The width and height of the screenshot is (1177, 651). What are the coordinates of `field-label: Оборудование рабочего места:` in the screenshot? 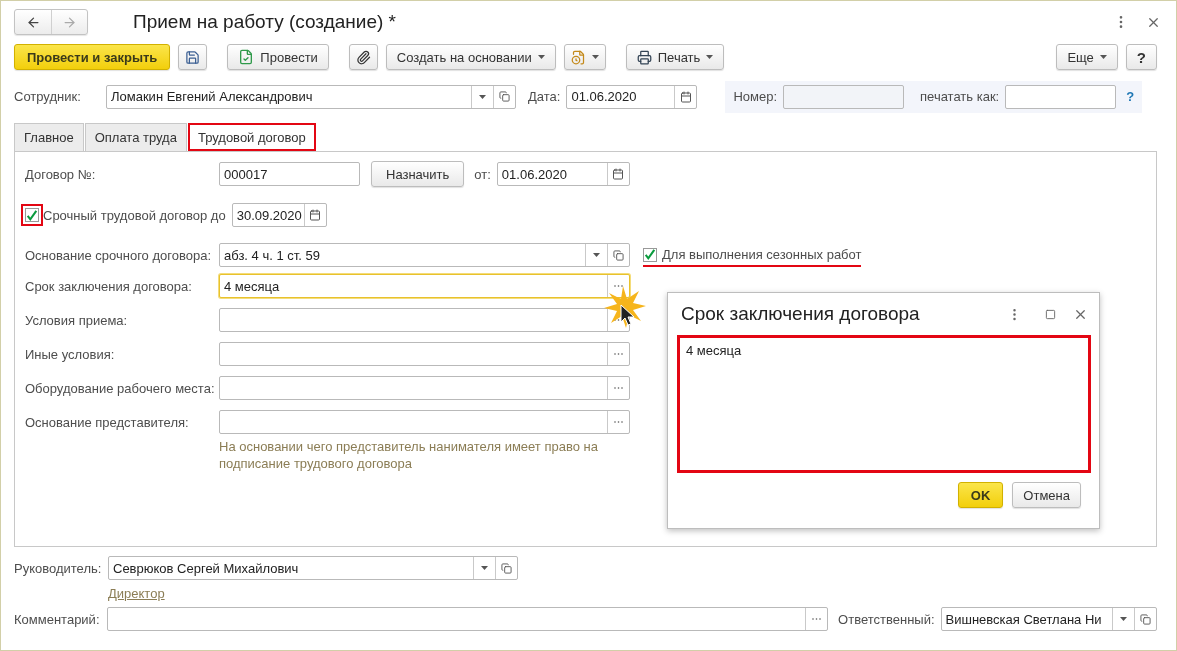 It's located at (119, 388).